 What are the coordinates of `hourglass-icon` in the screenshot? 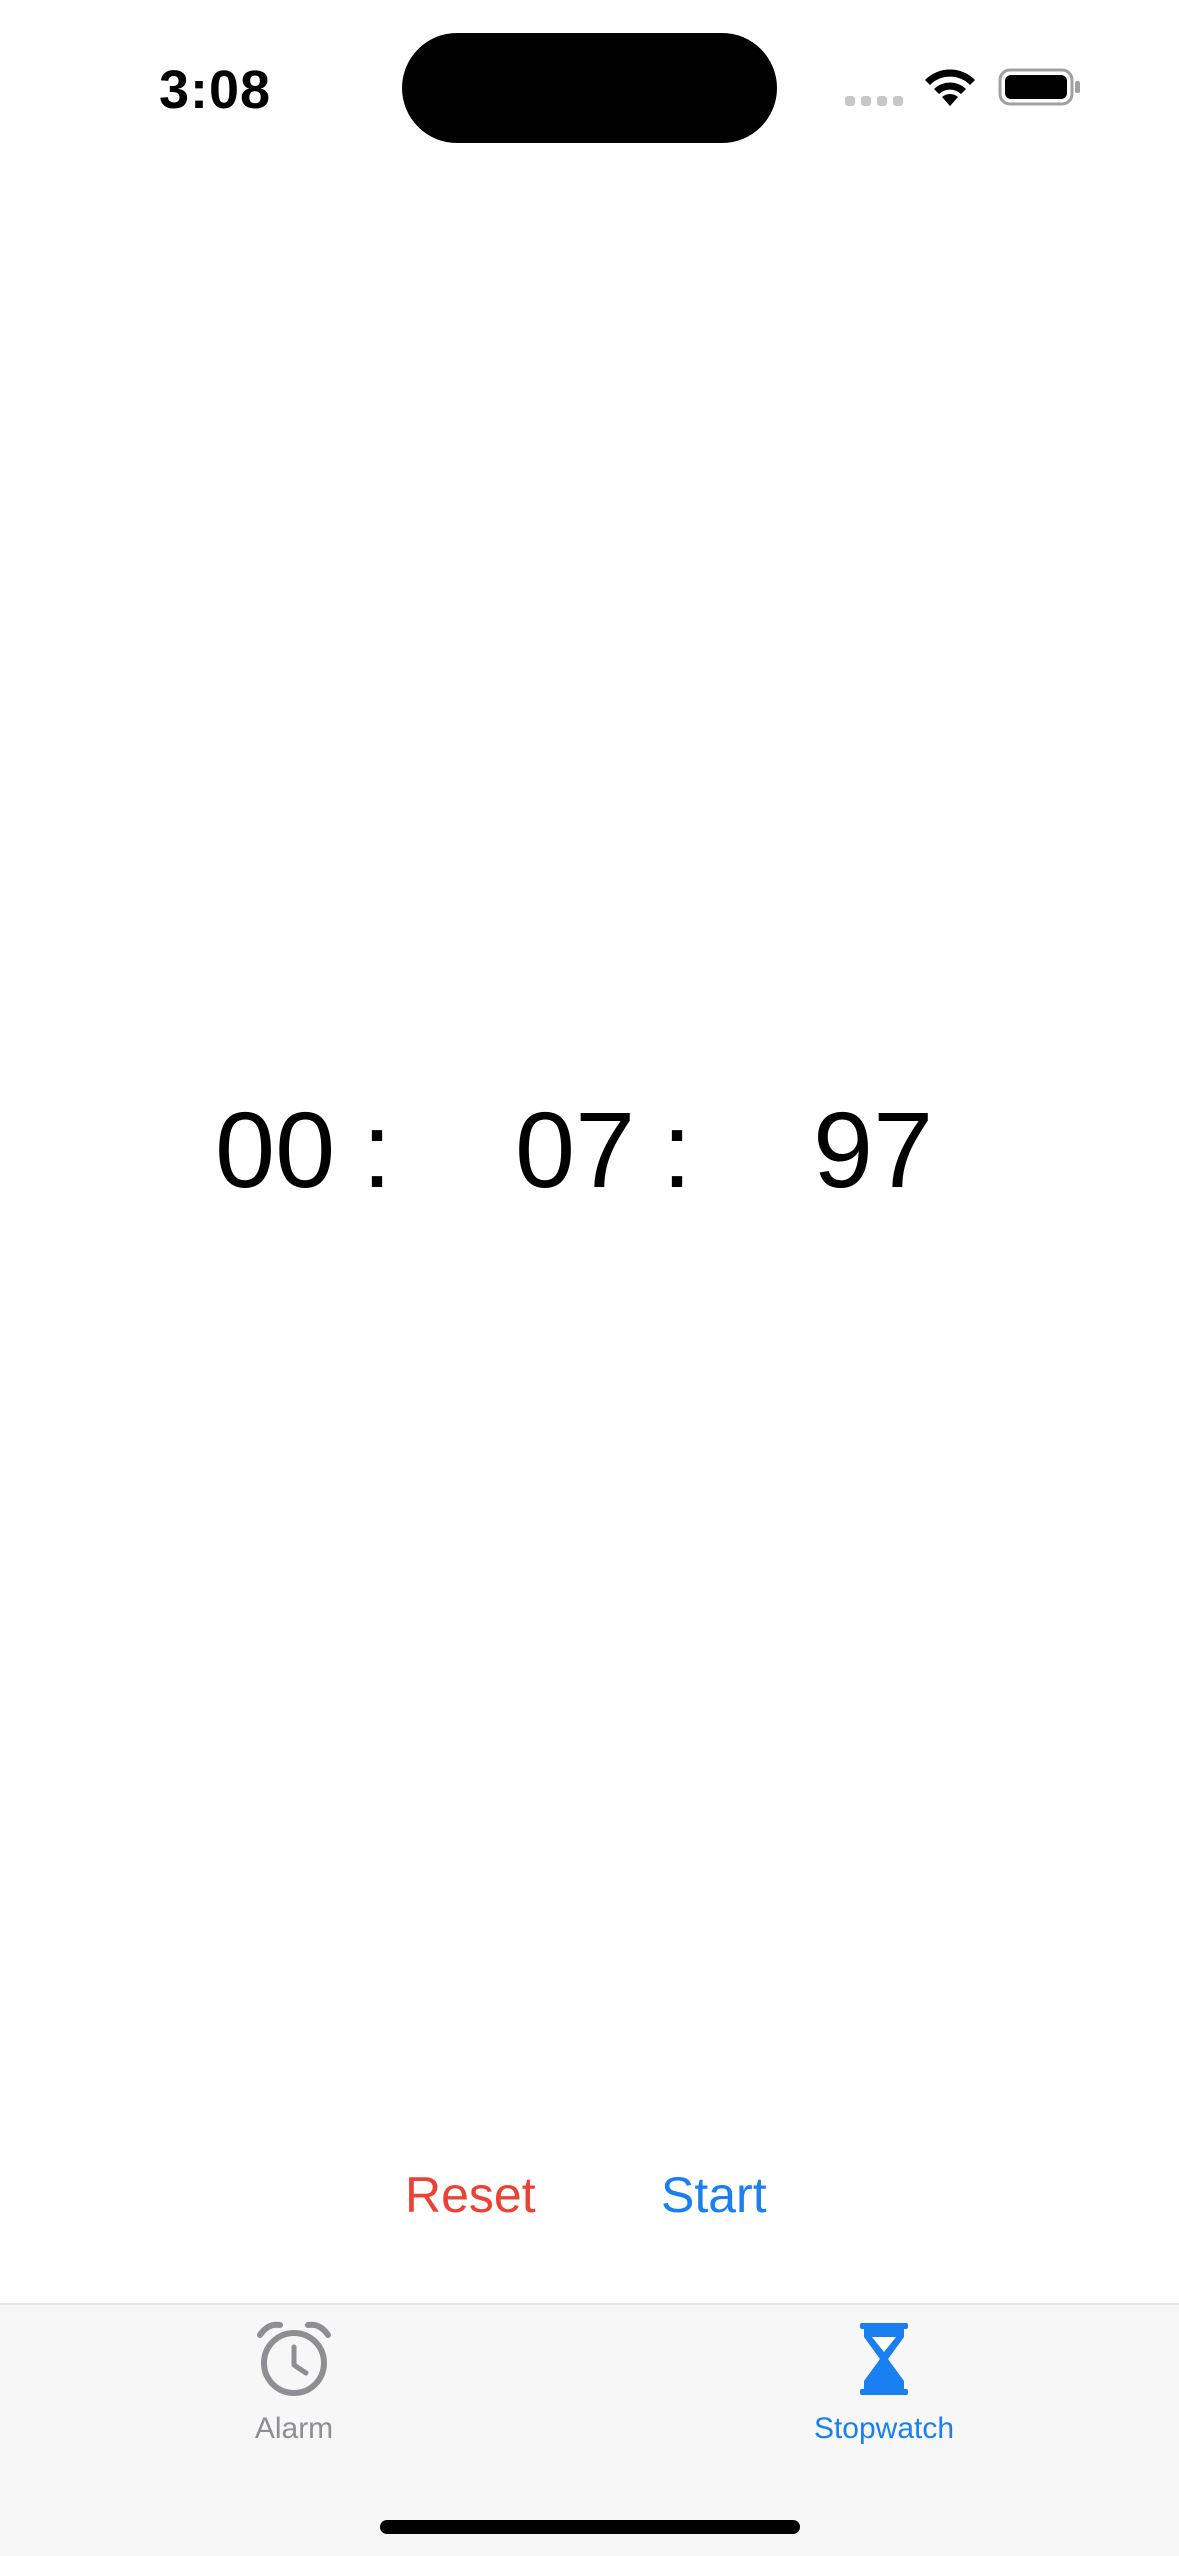 It's located at (884, 2359).